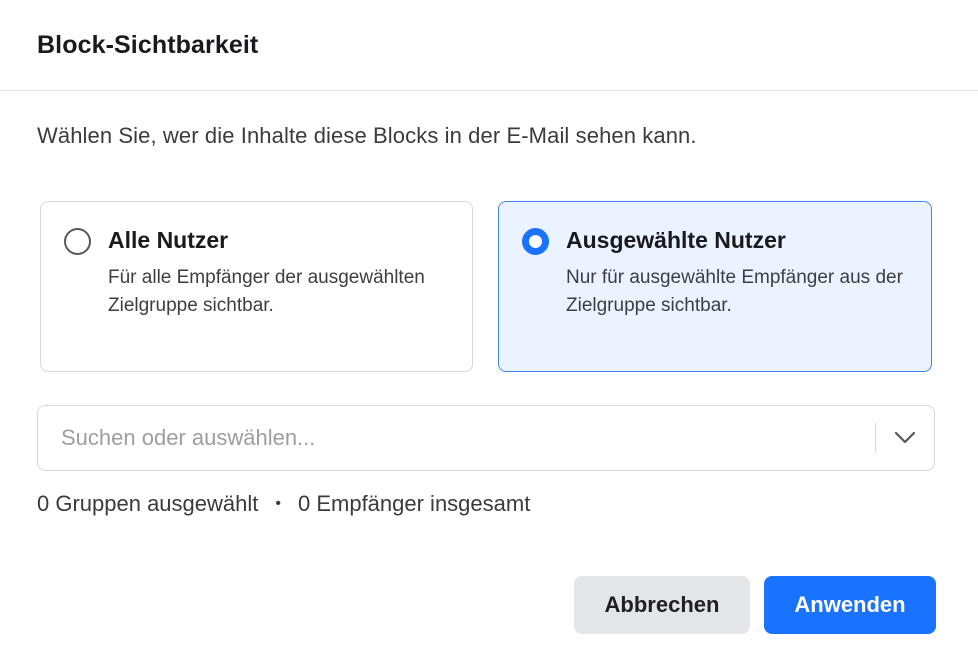  What do you see at coordinates (662, 605) in the screenshot?
I see `cancel-button: Abbrechen` at bounding box center [662, 605].